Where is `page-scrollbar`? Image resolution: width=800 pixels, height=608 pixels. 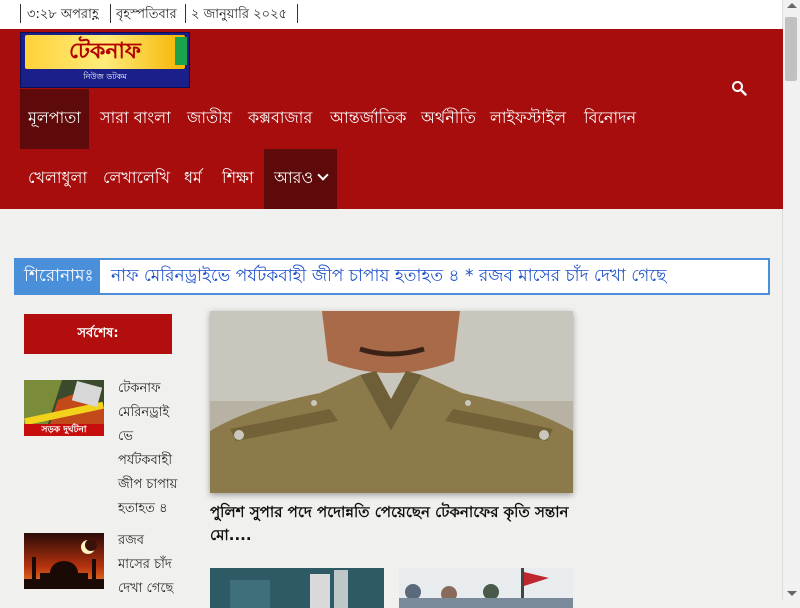 page-scrollbar is located at coordinates (791, 300).